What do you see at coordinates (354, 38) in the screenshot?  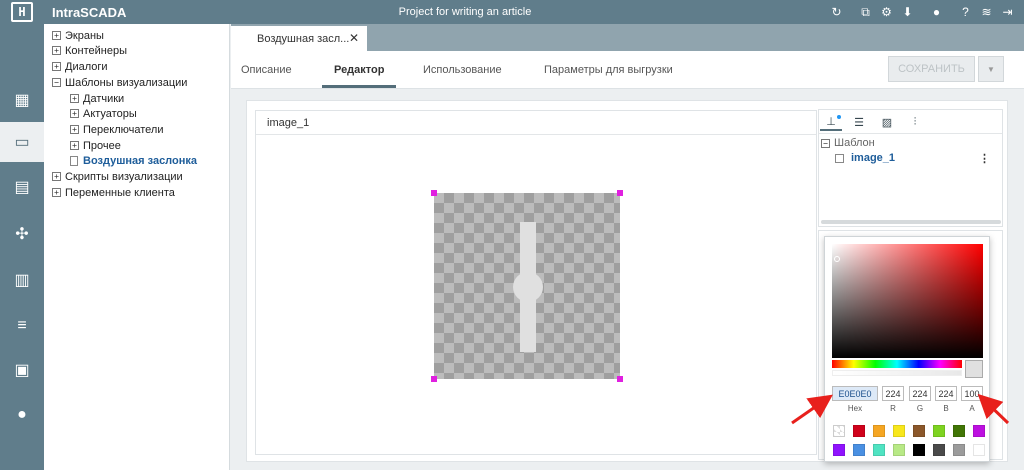 I see `close-icon: ✕` at bounding box center [354, 38].